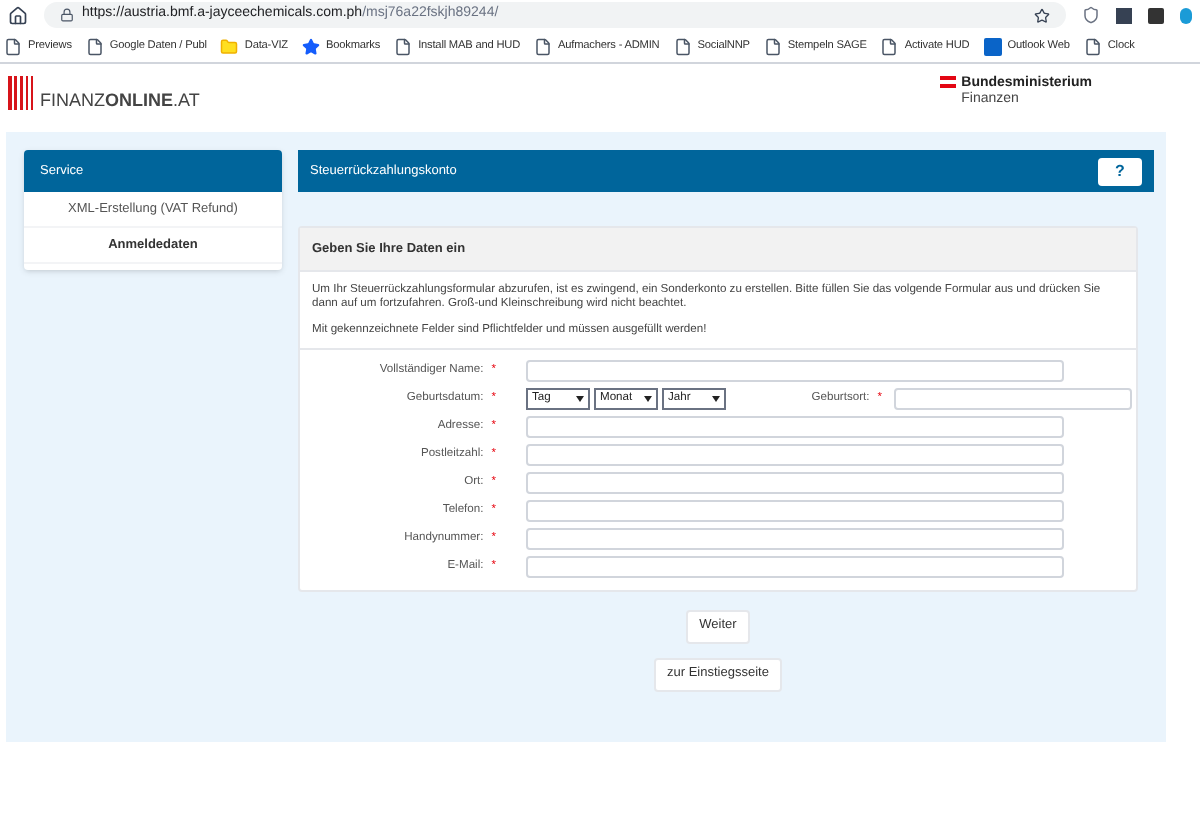 This screenshot has height=822, width=1200. I want to click on shield-icon, so click(1091, 15).